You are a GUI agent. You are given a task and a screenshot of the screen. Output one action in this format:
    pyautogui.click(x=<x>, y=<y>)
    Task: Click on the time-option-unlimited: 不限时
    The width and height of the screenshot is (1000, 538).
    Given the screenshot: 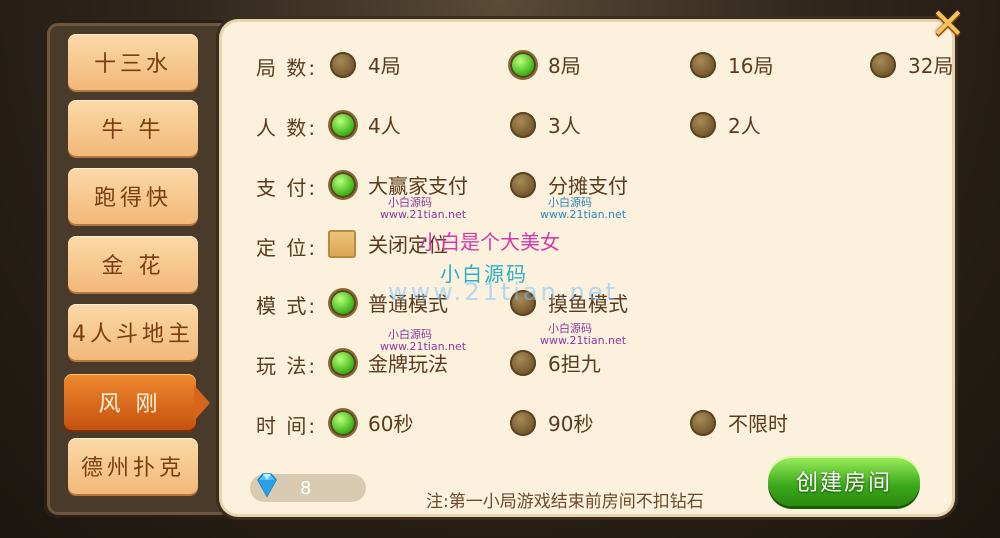 What is the action you would take?
    pyautogui.click(x=739, y=422)
    